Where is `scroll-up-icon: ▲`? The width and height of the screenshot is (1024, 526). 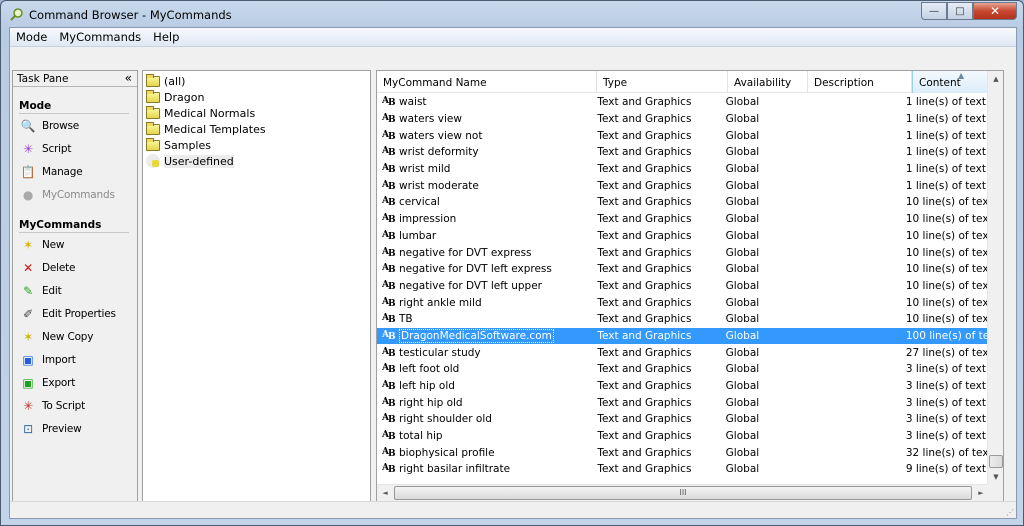
scroll-up-icon: ▲ is located at coordinates (995, 79).